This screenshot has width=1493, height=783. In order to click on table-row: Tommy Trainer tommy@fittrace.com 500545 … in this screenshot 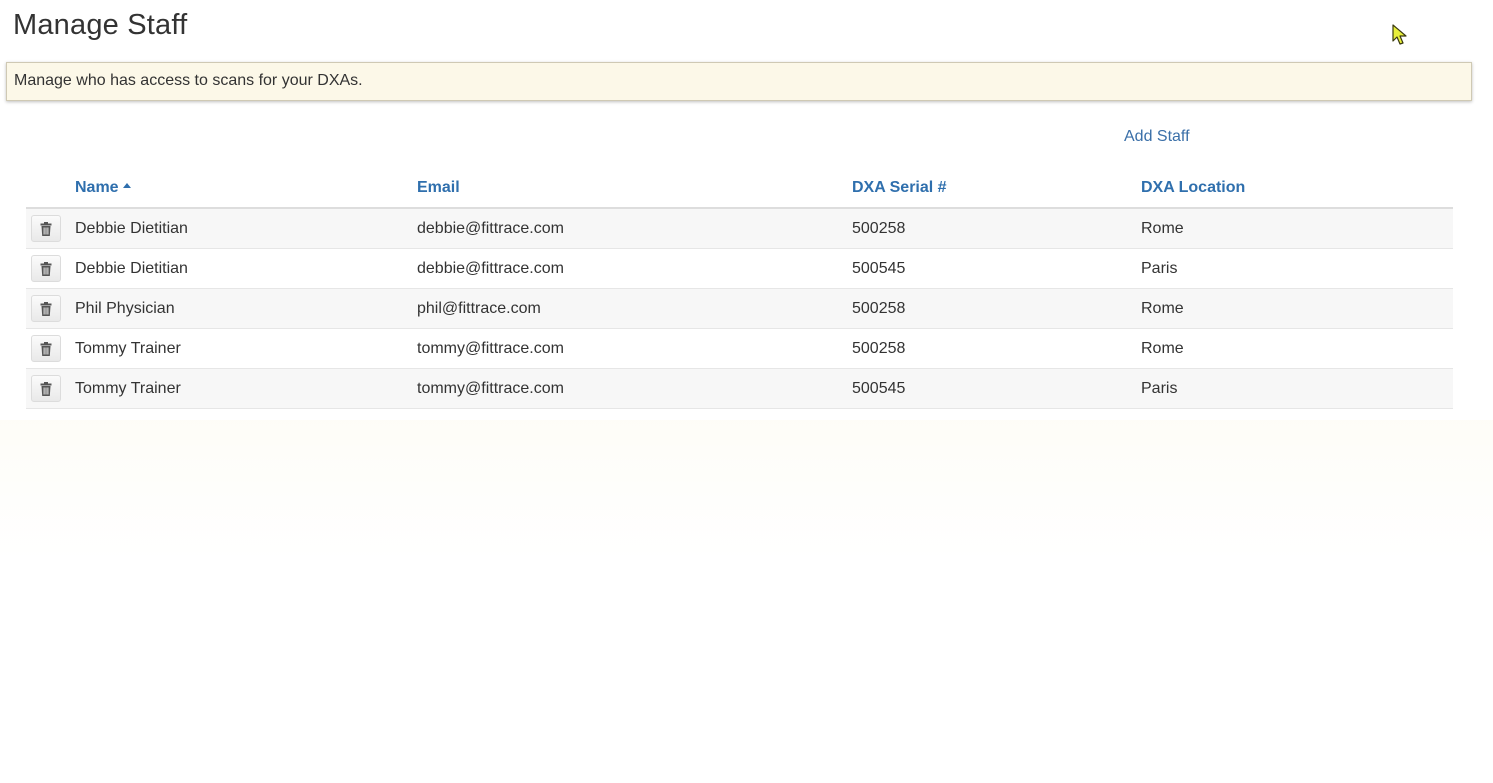, I will do `click(739, 388)`.